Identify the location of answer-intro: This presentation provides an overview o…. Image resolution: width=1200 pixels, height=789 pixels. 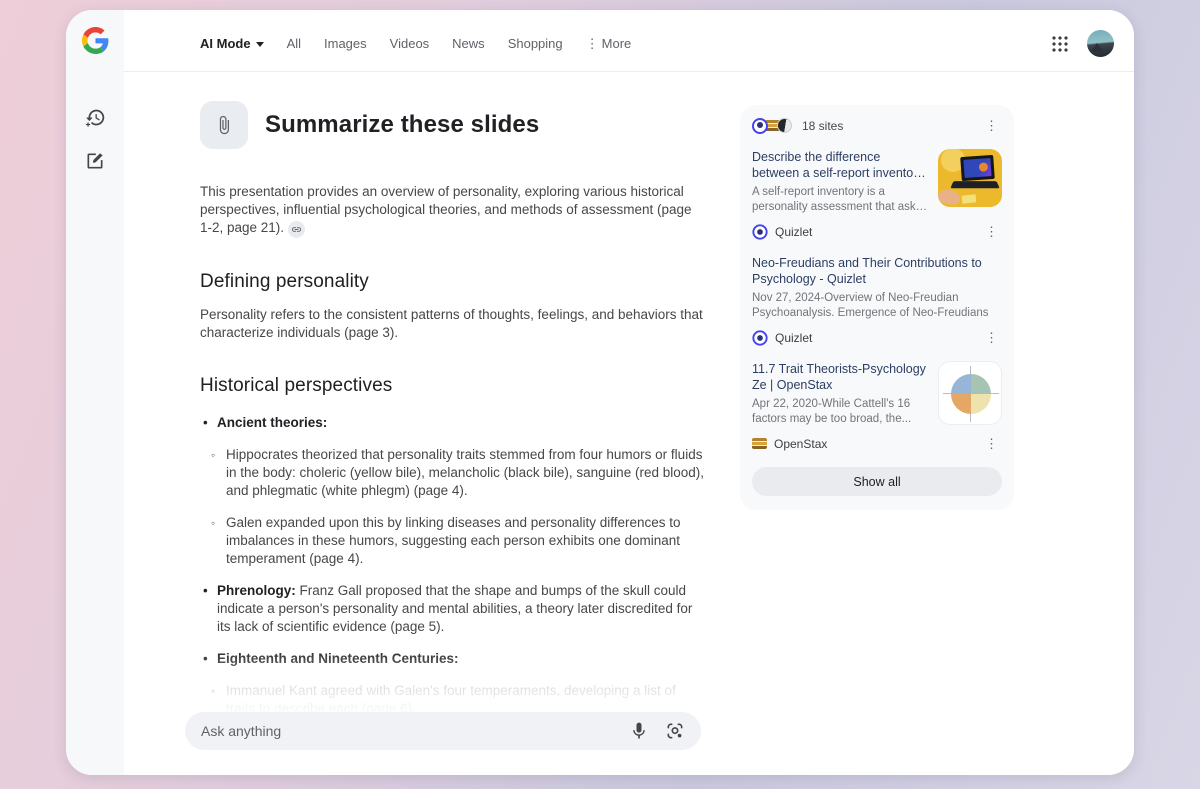
(452, 210).